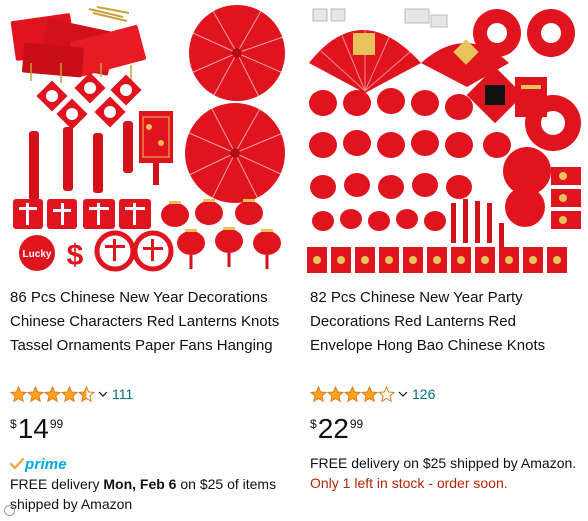  What do you see at coordinates (333, 428) in the screenshot?
I see `price-whole: 22` at bounding box center [333, 428].